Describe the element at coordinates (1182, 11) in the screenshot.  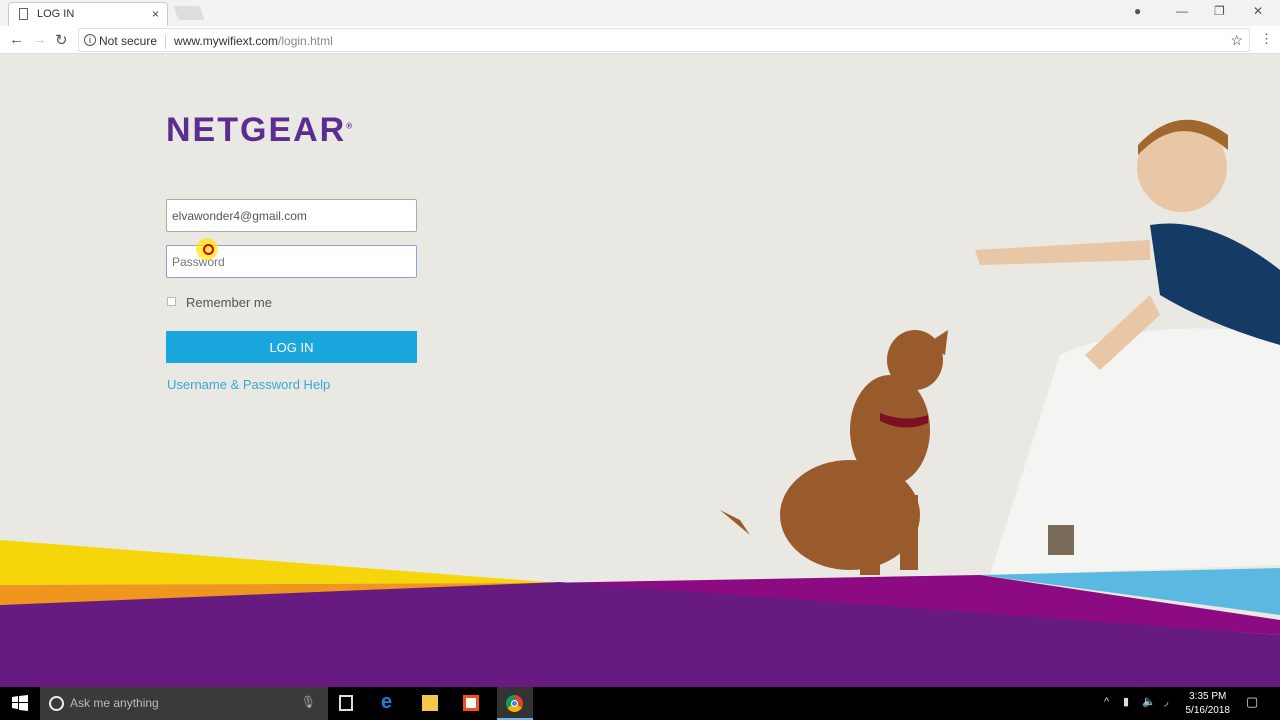
I see `minimize-button: —` at that location.